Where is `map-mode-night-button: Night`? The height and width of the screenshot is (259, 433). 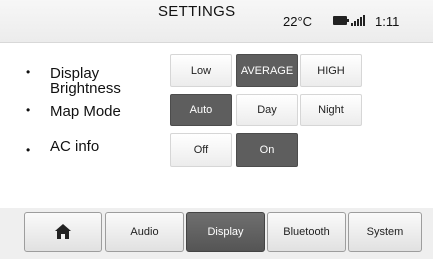 map-mode-night-button: Night is located at coordinates (331, 110).